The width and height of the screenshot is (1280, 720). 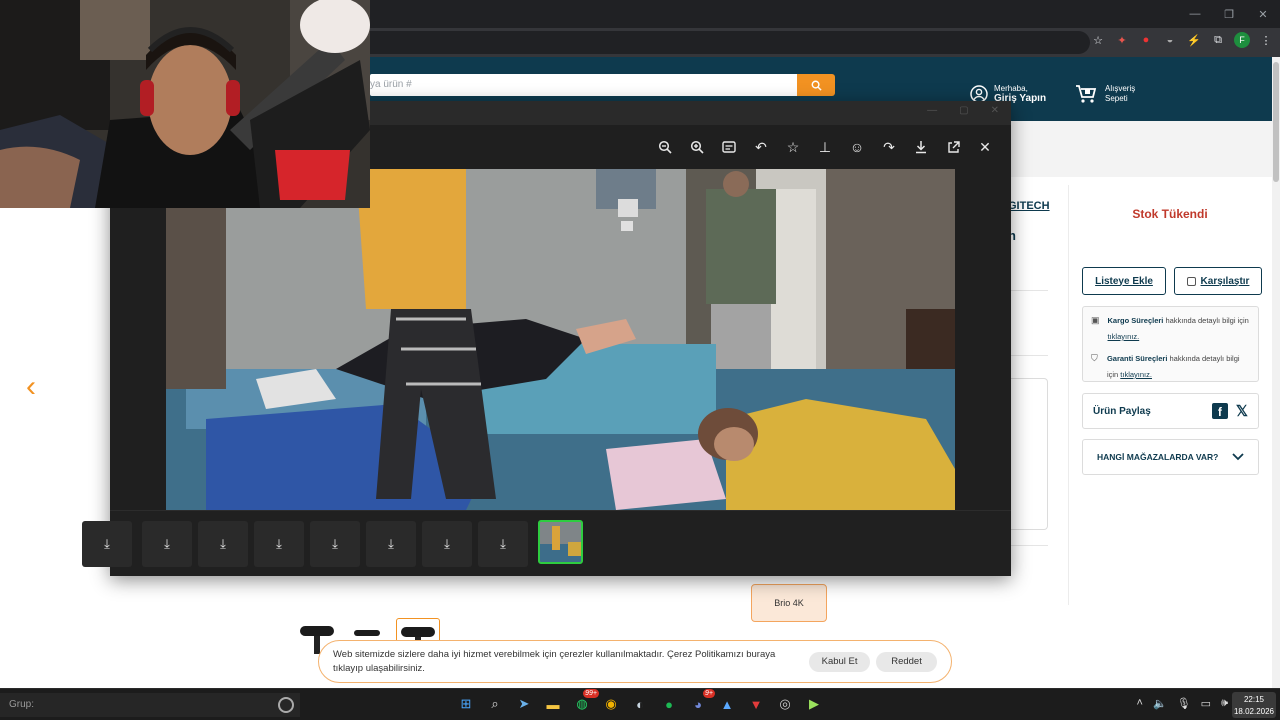 What do you see at coordinates (1225, 281) in the screenshot?
I see `compare-label: Karşılaştır` at bounding box center [1225, 281].